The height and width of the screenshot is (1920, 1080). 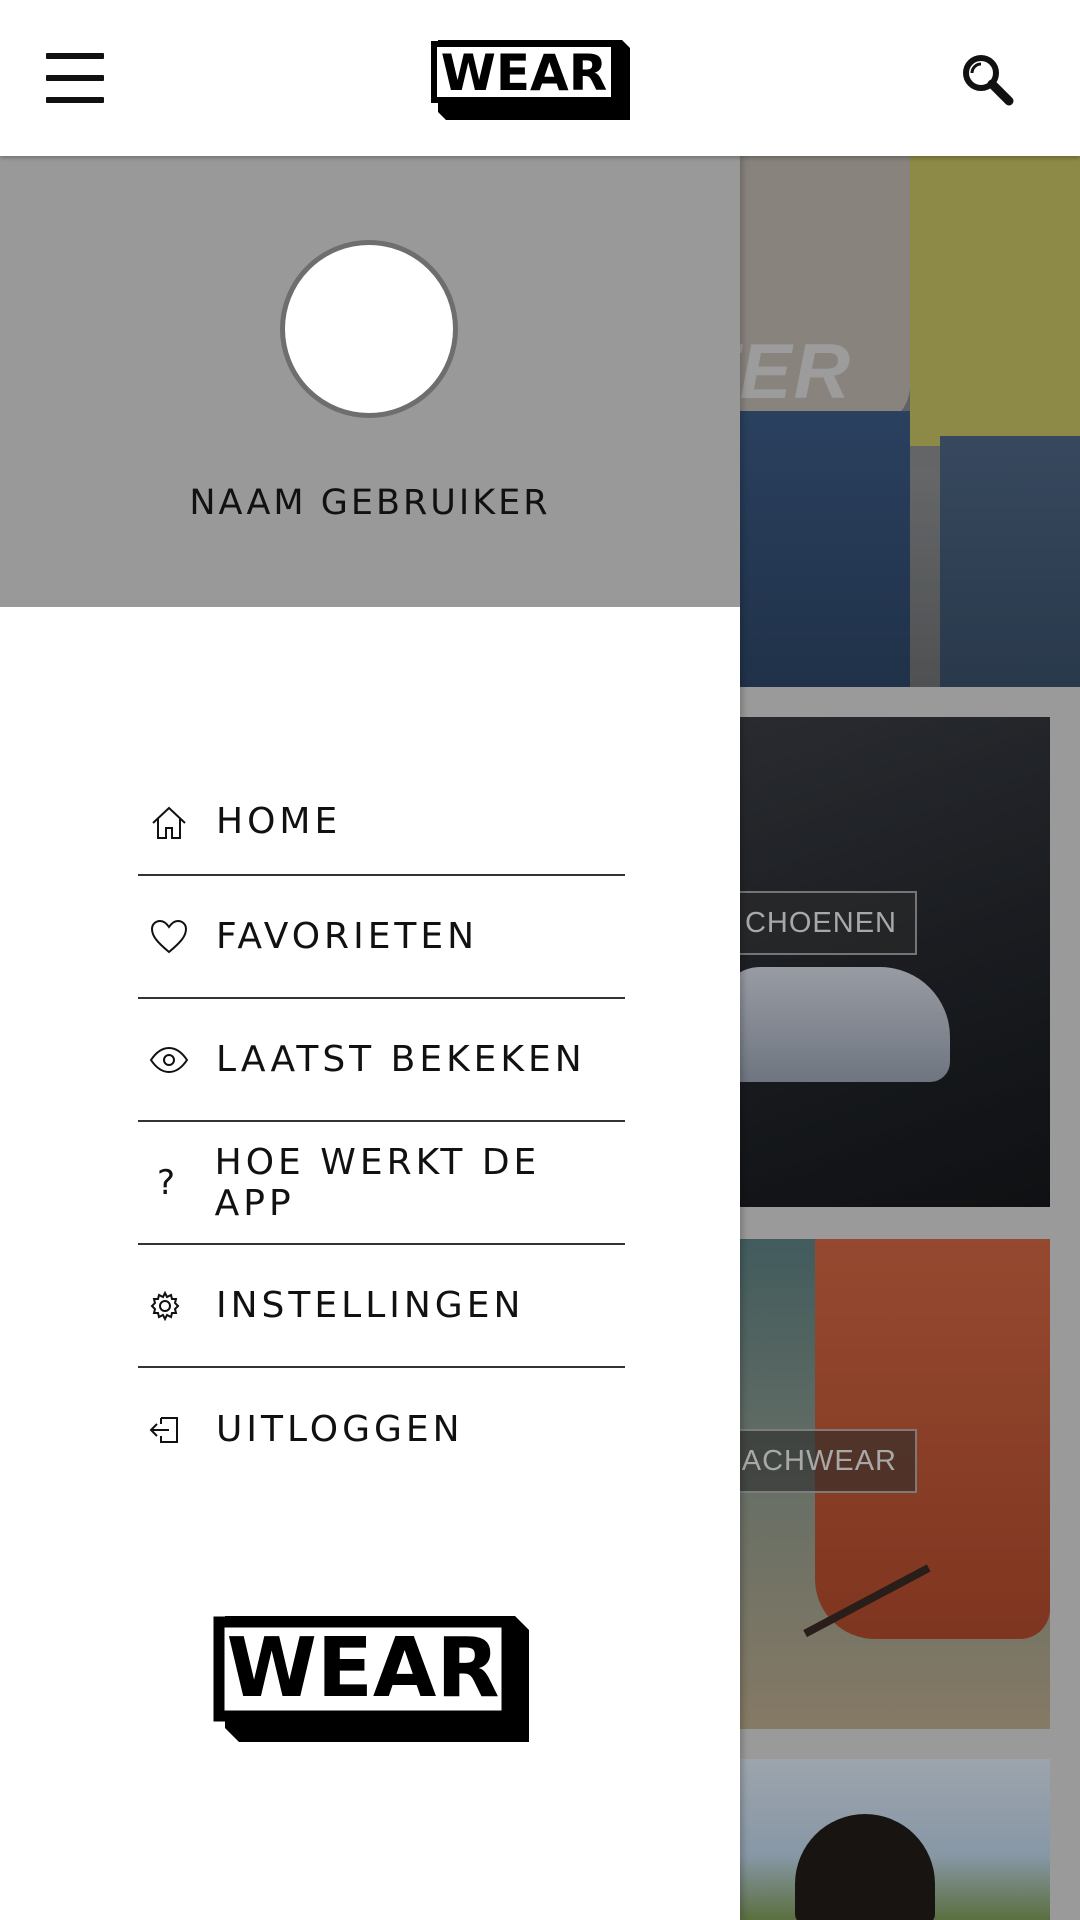 What do you see at coordinates (170, 823) in the screenshot?
I see `home-icon` at bounding box center [170, 823].